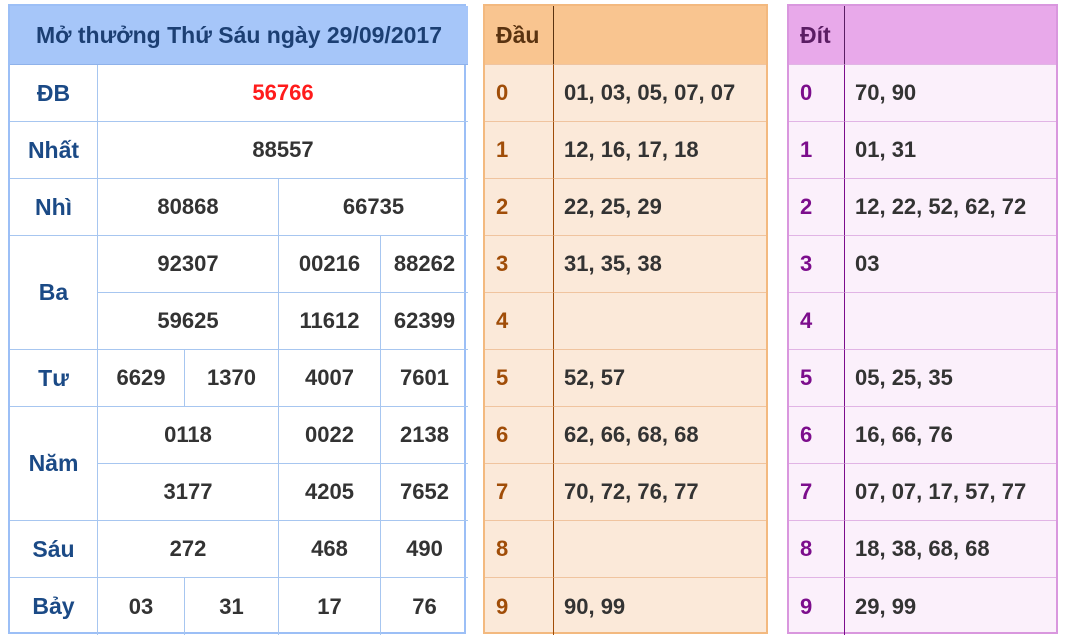  I want to click on dit-values: 01, 31, so click(950, 150).